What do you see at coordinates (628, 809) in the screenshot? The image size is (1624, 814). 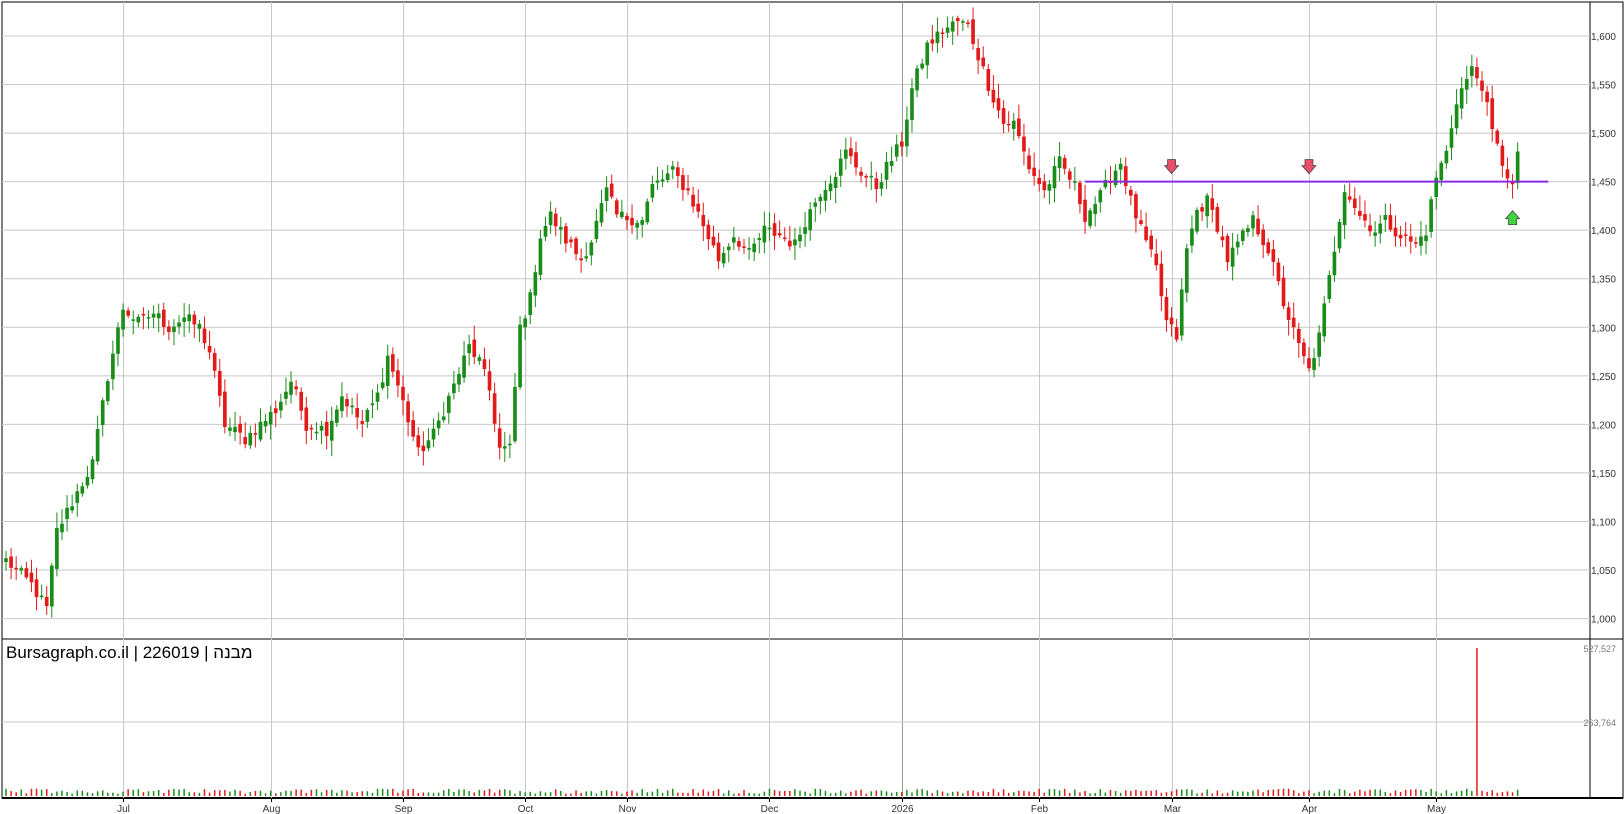 I see `x-tick-label: Nov` at bounding box center [628, 809].